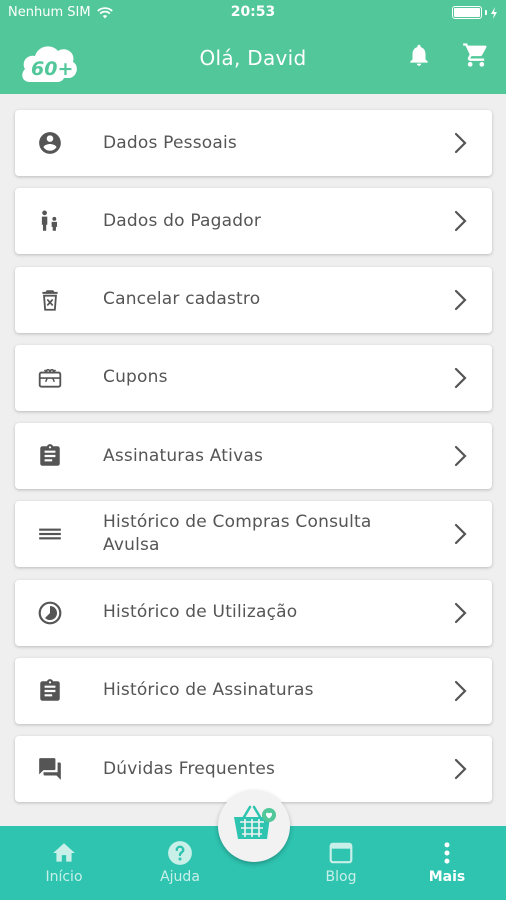  I want to click on tab-inicio: Início, so click(64, 863).